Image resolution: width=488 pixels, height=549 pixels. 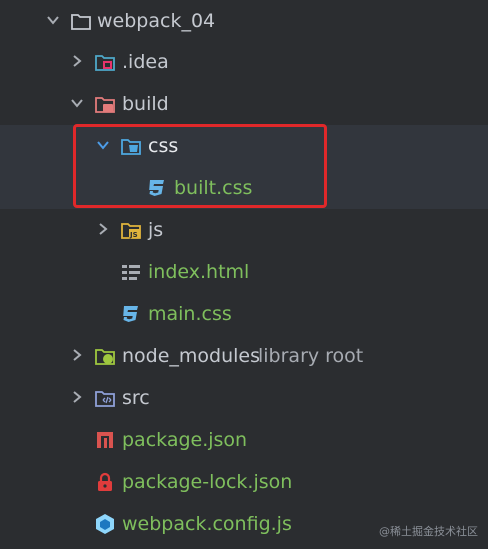 I want to click on tree-row-node-modules: node_modules library root, so click(x=244, y=356).